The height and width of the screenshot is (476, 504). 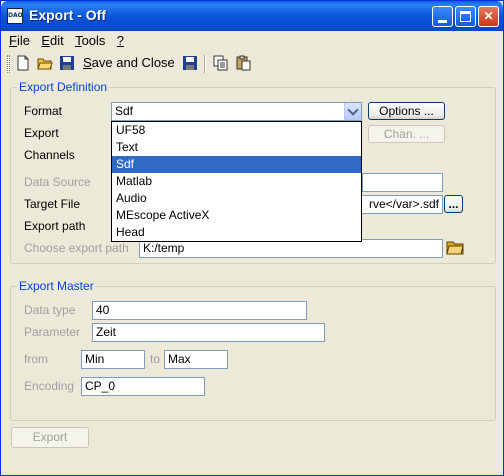 What do you see at coordinates (124, 111) in the screenshot?
I see `format-selected-value: Sdf` at bounding box center [124, 111].